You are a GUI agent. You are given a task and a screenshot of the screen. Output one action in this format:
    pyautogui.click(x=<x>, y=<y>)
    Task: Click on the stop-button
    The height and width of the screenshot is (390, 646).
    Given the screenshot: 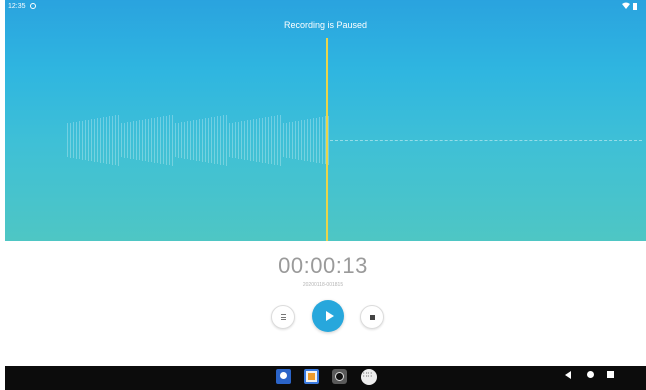 What is the action you would take?
    pyautogui.click(x=372, y=317)
    